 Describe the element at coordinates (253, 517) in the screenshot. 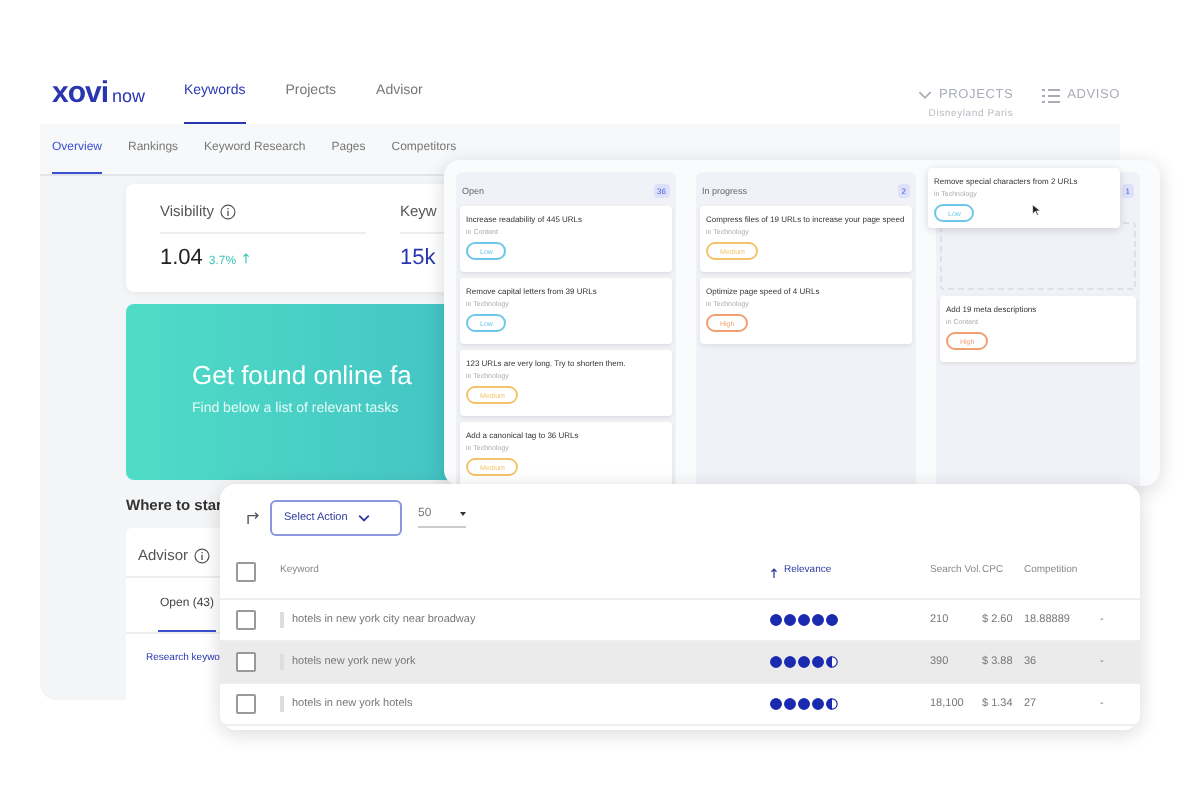

I see `redirect-arrow-icon` at that location.